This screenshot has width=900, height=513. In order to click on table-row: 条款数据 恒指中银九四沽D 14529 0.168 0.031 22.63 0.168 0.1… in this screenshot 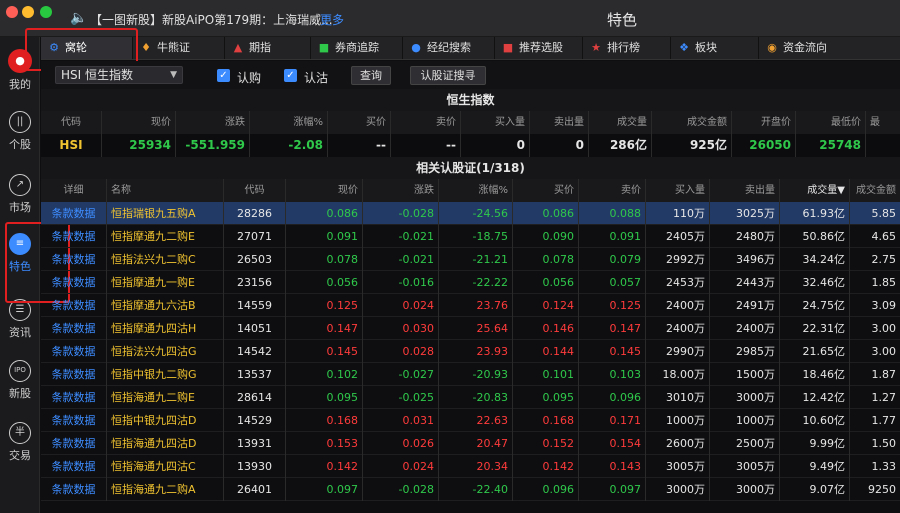, I will do `click(470, 420)`.